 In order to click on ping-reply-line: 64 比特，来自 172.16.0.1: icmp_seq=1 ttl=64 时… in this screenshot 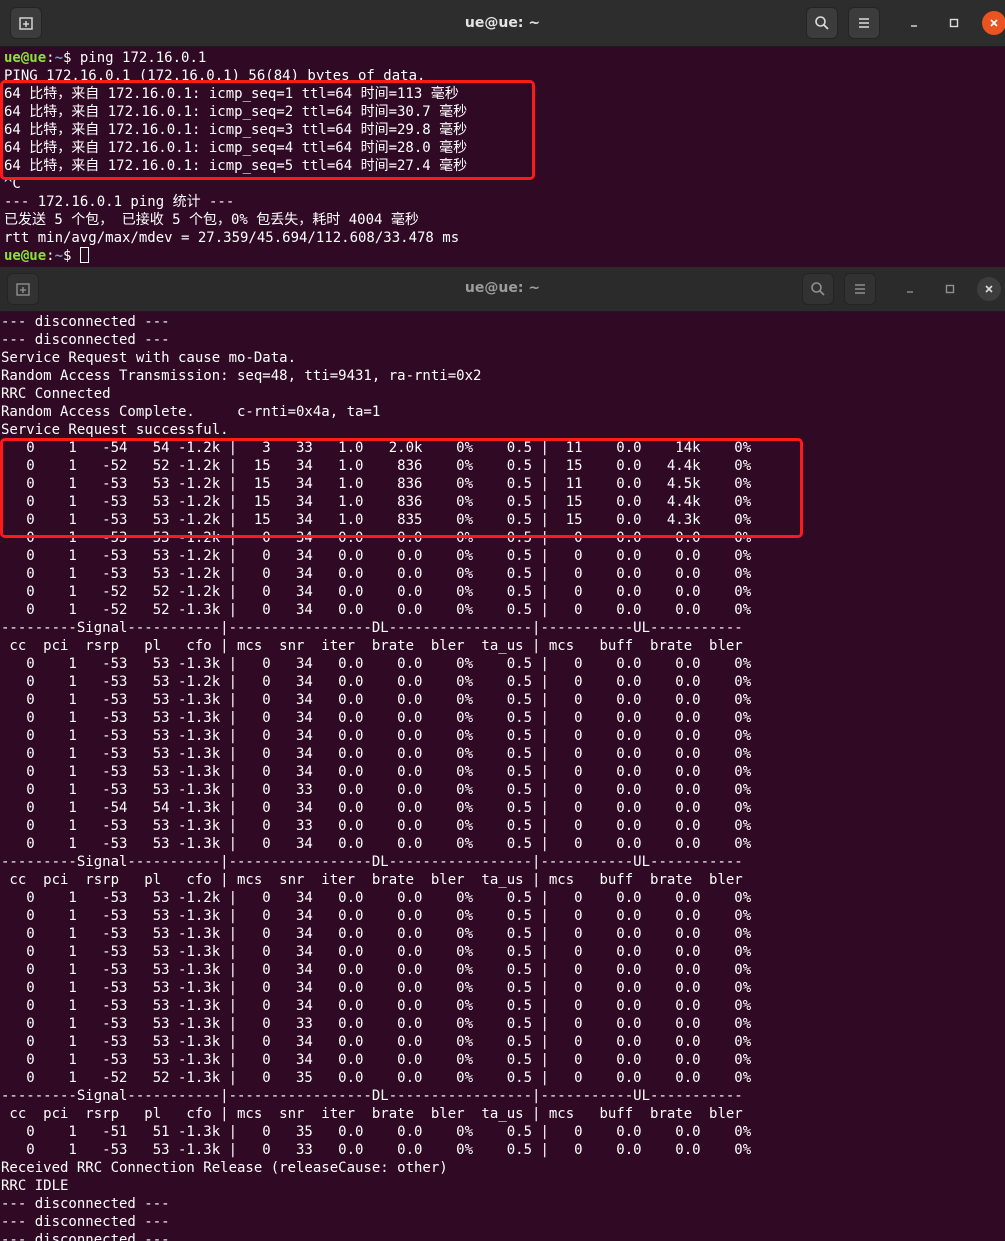, I will do `click(231, 94)`.